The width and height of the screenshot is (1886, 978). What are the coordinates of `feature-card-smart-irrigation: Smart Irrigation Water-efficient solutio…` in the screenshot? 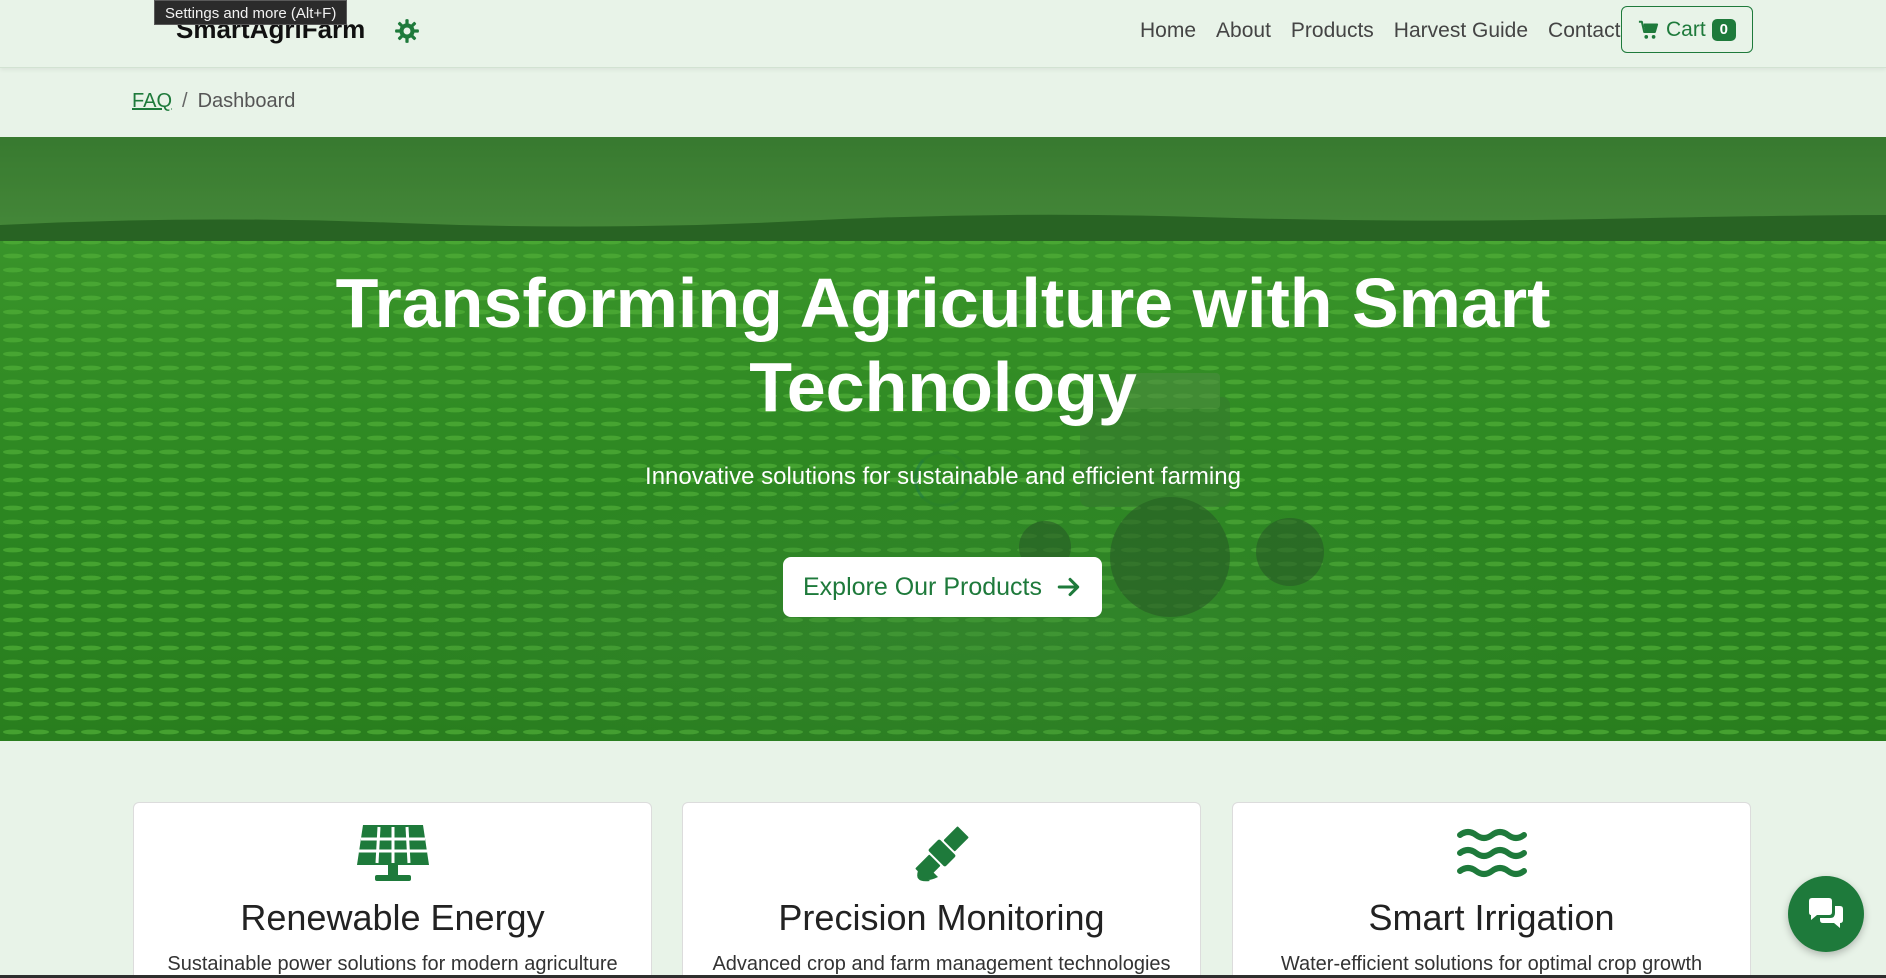 It's located at (1491, 890).